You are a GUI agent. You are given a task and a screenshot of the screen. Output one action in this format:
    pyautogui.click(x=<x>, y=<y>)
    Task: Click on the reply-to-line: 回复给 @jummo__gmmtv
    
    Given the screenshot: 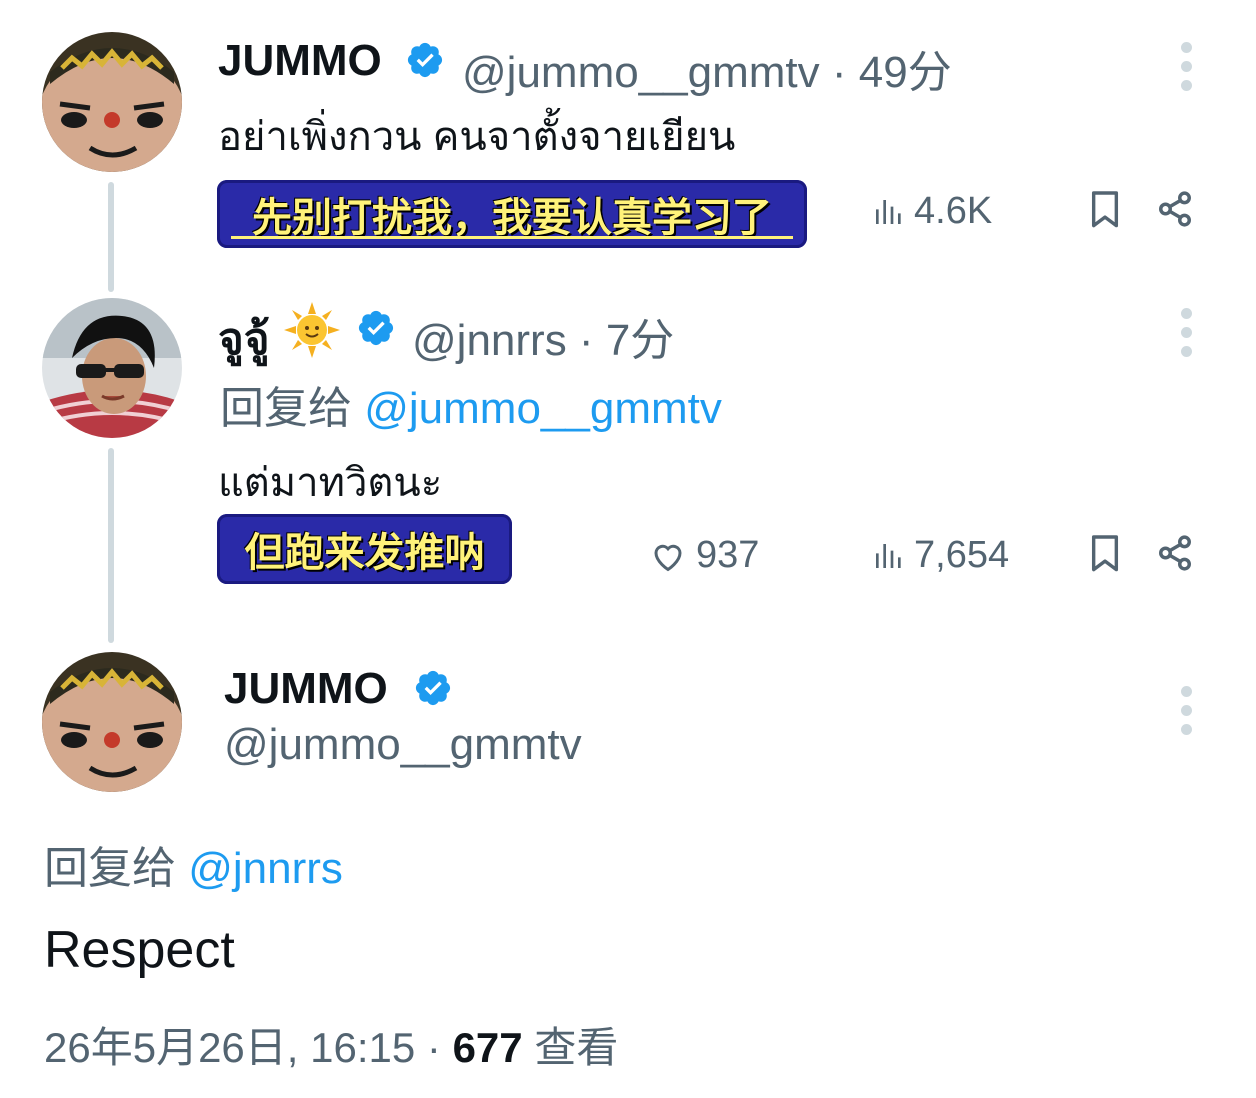 What is the action you would take?
    pyautogui.click(x=471, y=408)
    